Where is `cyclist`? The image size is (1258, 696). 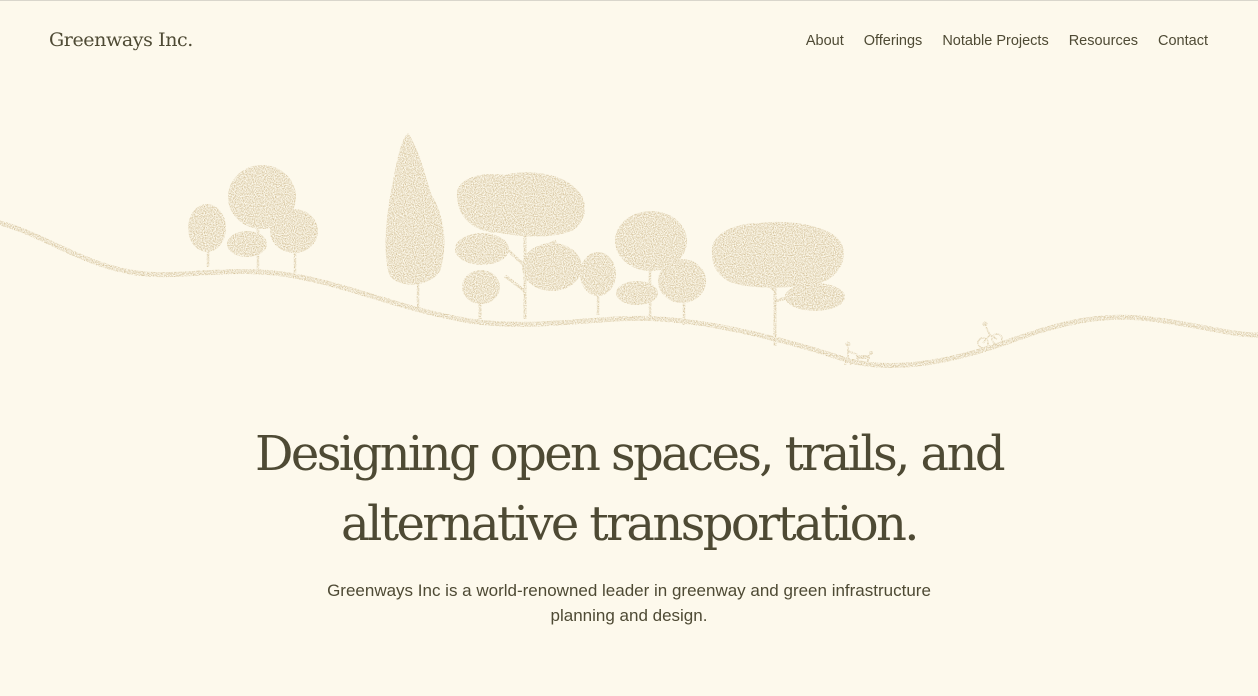
cyclist is located at coordinates (990, 335).